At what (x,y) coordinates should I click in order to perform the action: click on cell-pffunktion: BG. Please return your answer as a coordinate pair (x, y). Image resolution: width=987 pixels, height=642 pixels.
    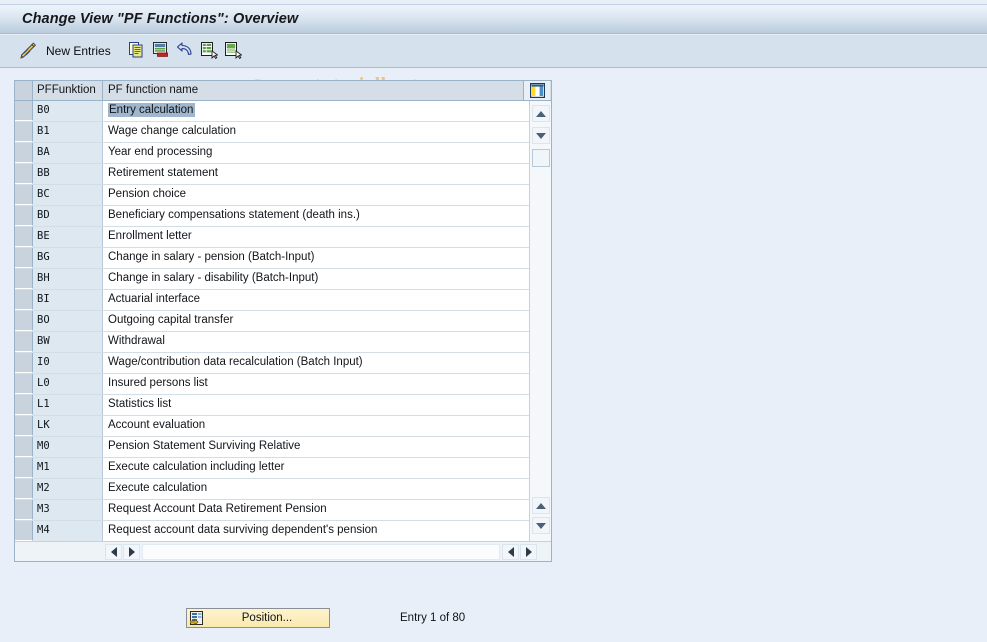
    Looking at the image, I should click on (68, 258).